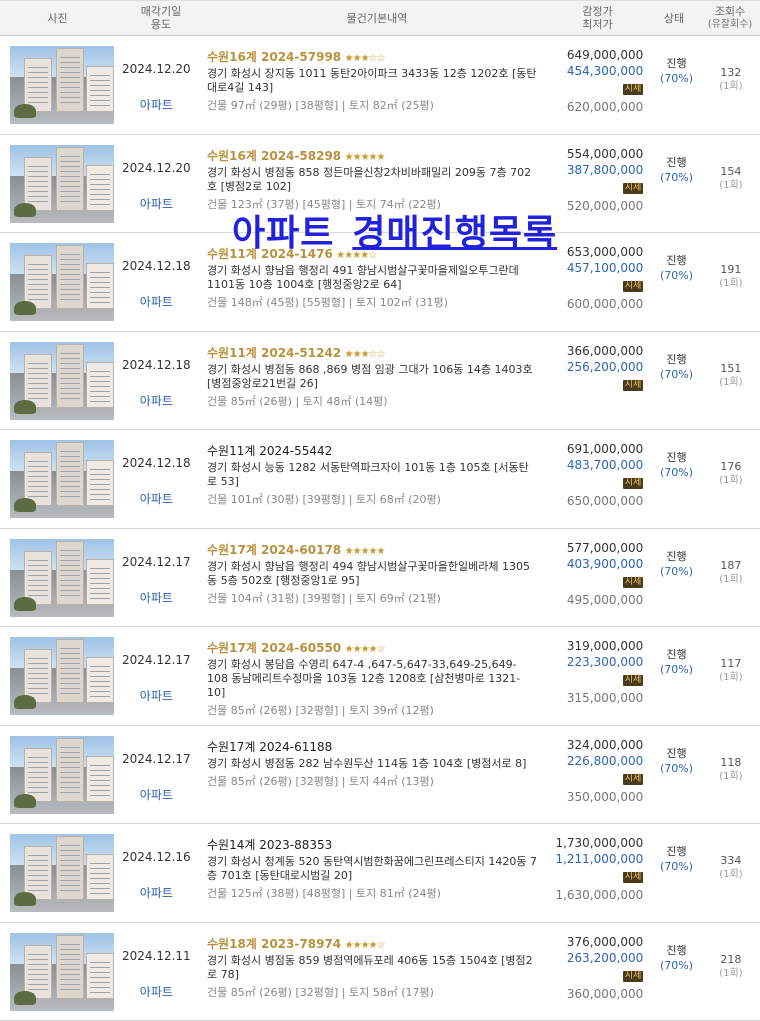 This screenshot has width=760, height=1021. I want to click on rating-stars: ★★★★★, so click(365, 551).